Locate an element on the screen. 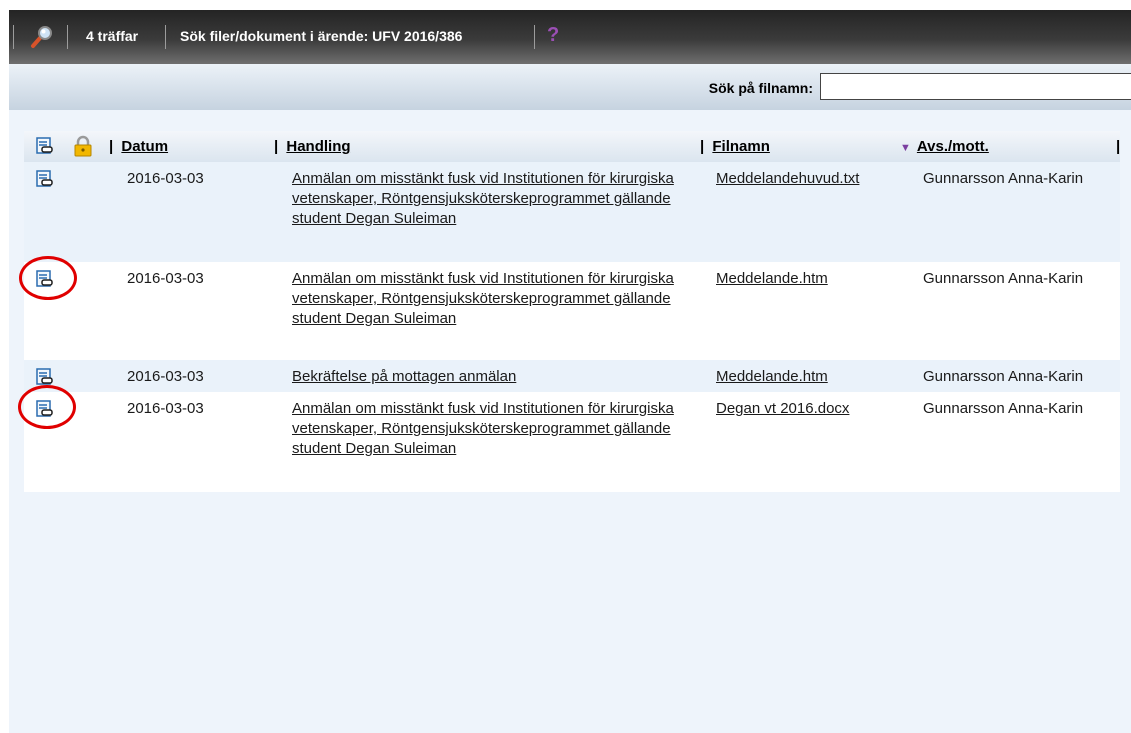 The image size is (1131, 733). col-datum-header: | Datum is located at coordinates (139, 146).